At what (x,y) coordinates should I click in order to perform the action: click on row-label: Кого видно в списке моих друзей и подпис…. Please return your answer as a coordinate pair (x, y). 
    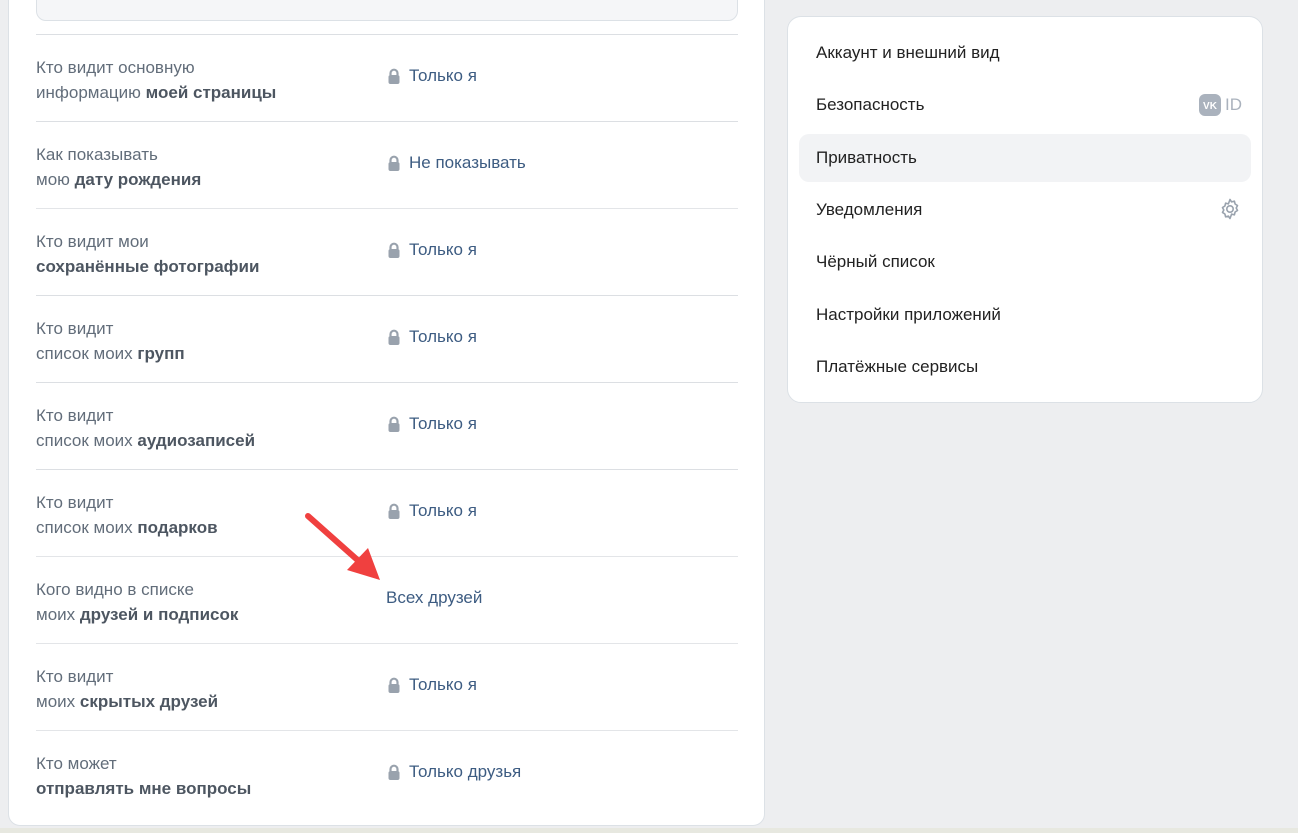
    Looking at the image, I should click on (137, 602).